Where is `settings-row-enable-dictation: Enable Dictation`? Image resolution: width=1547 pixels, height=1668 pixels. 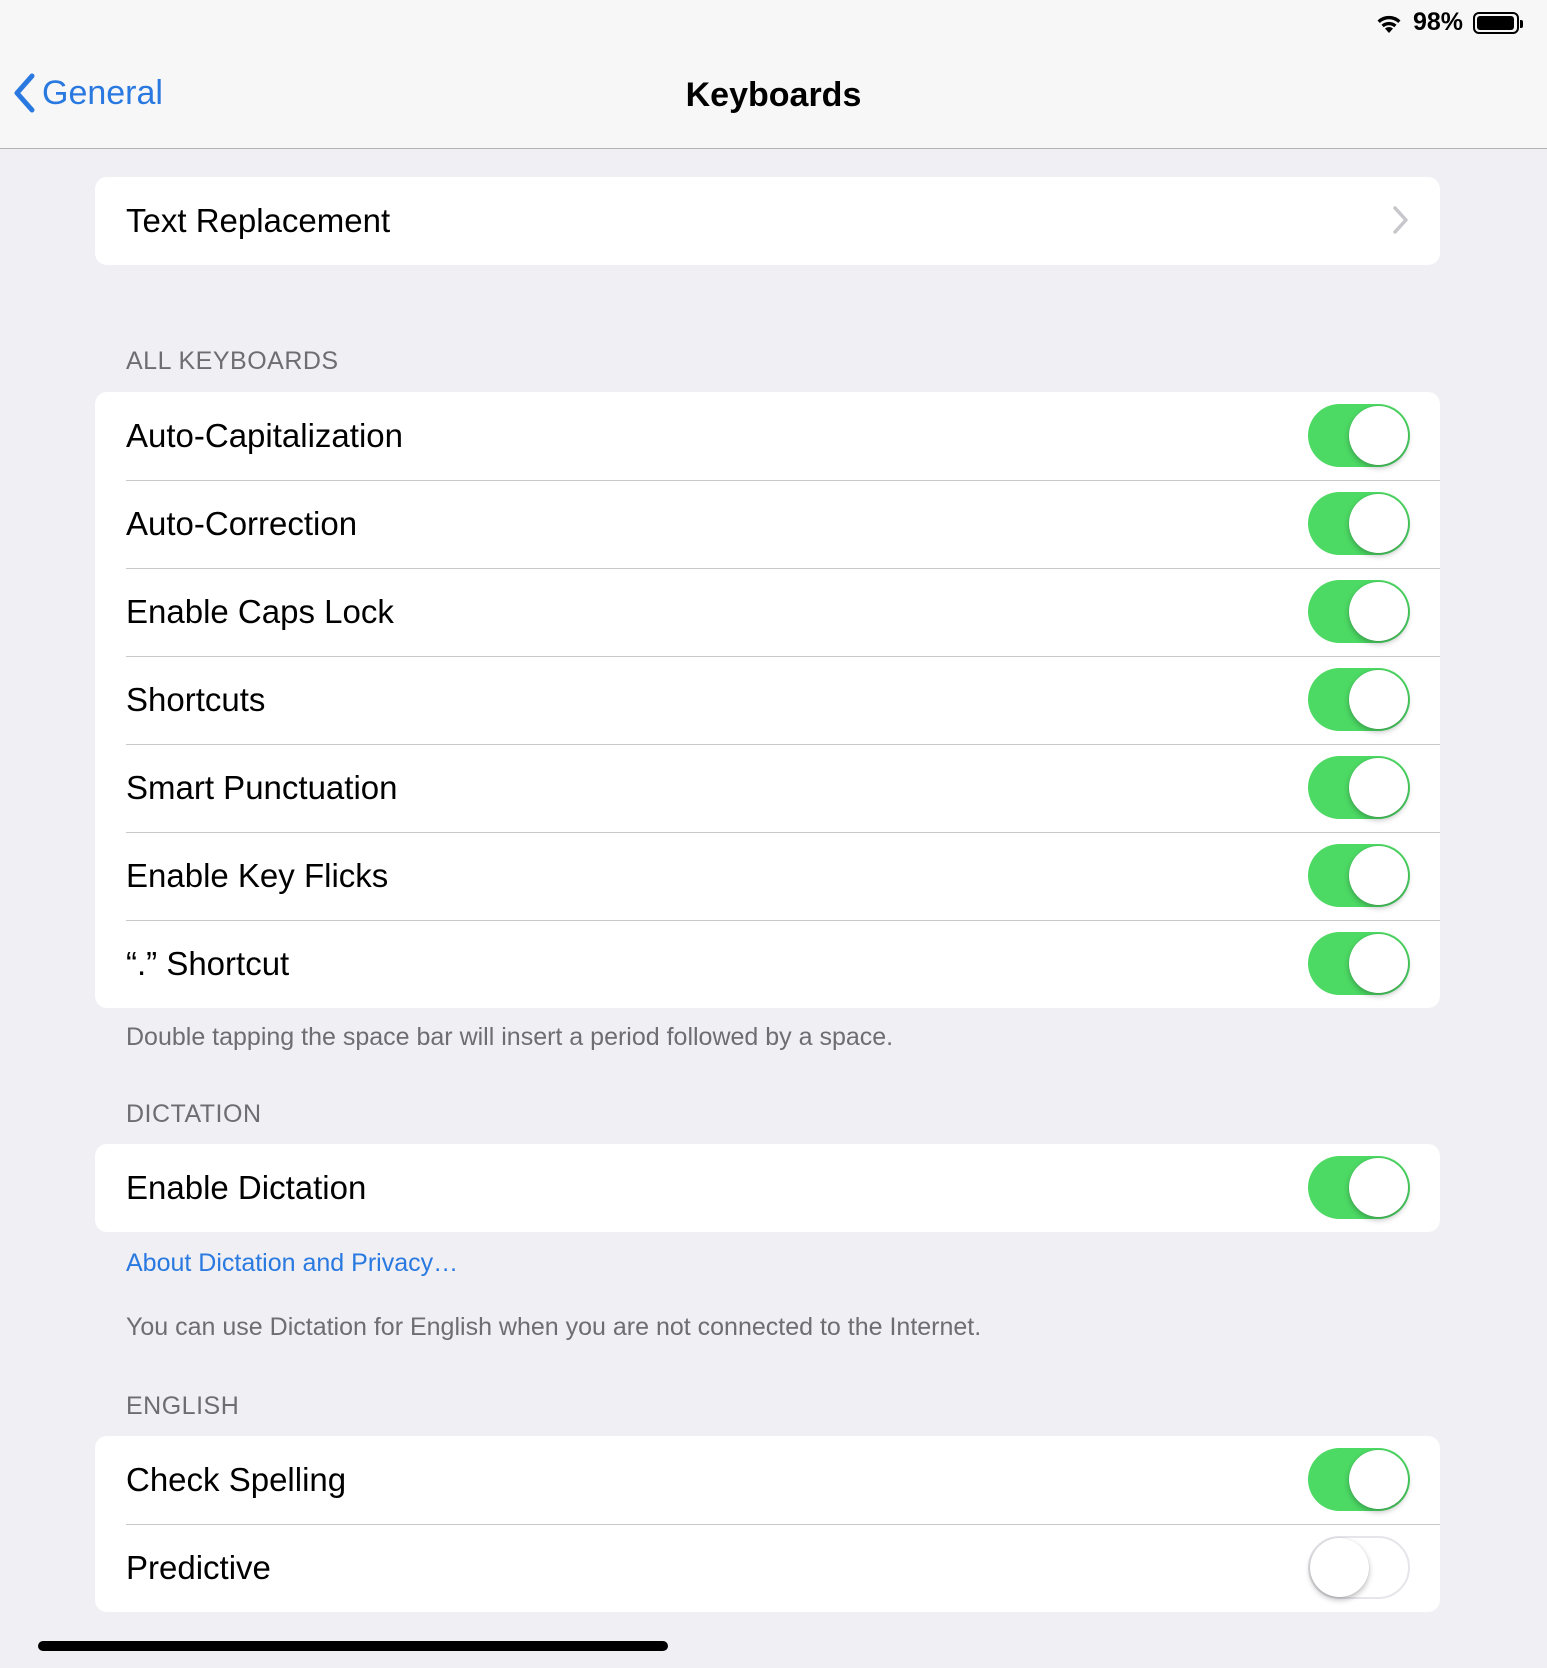 settings-row-enable-dictation: Enable Dictation is located at coordinates (767, 1188).